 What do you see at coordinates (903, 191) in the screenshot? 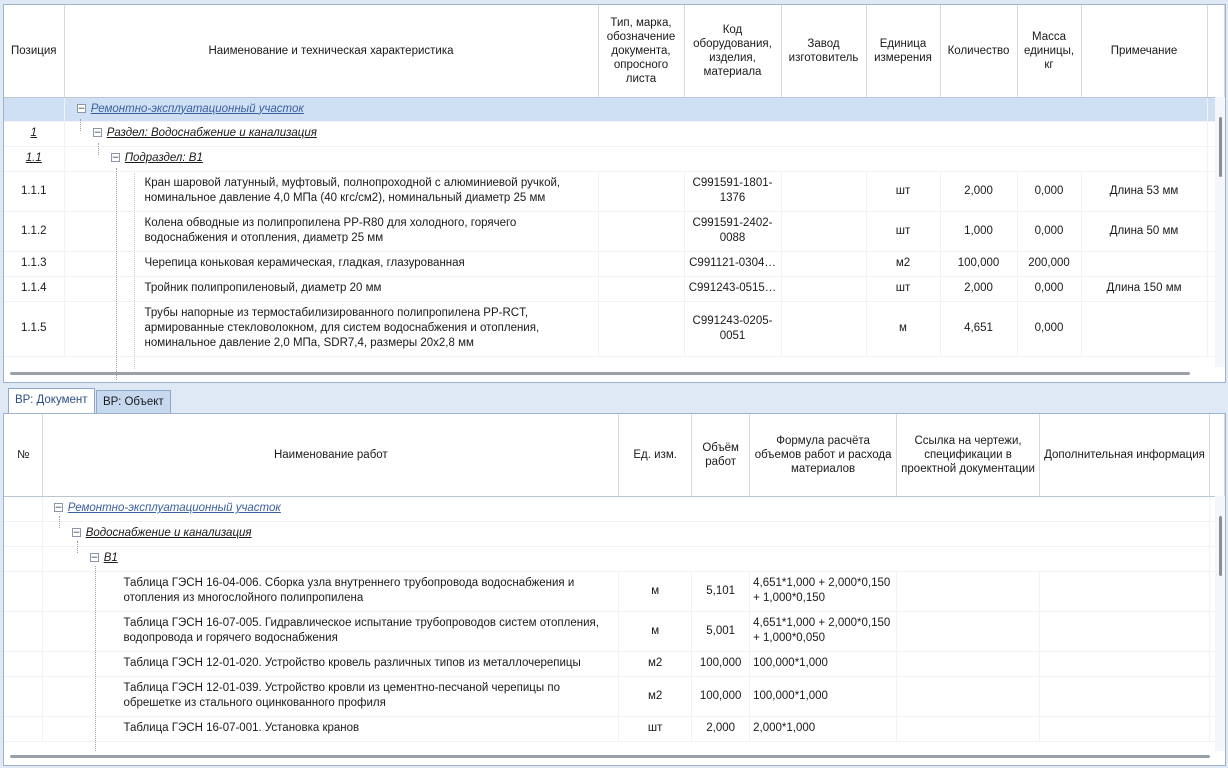
I see `row-unit: шт` at bounding box center [903, 191].